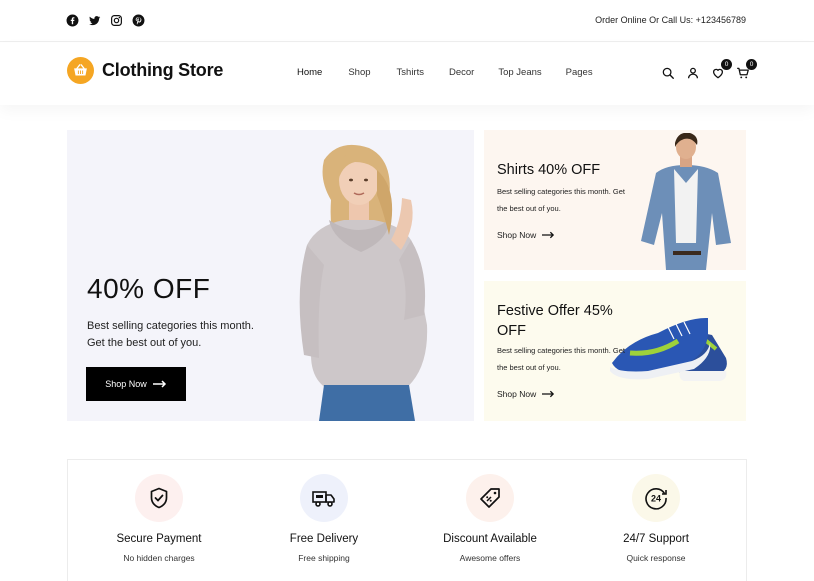 This screenshot has height=581, width=814. I want to click on nav-top-jeans: Top Jeans, so click(519, 72).